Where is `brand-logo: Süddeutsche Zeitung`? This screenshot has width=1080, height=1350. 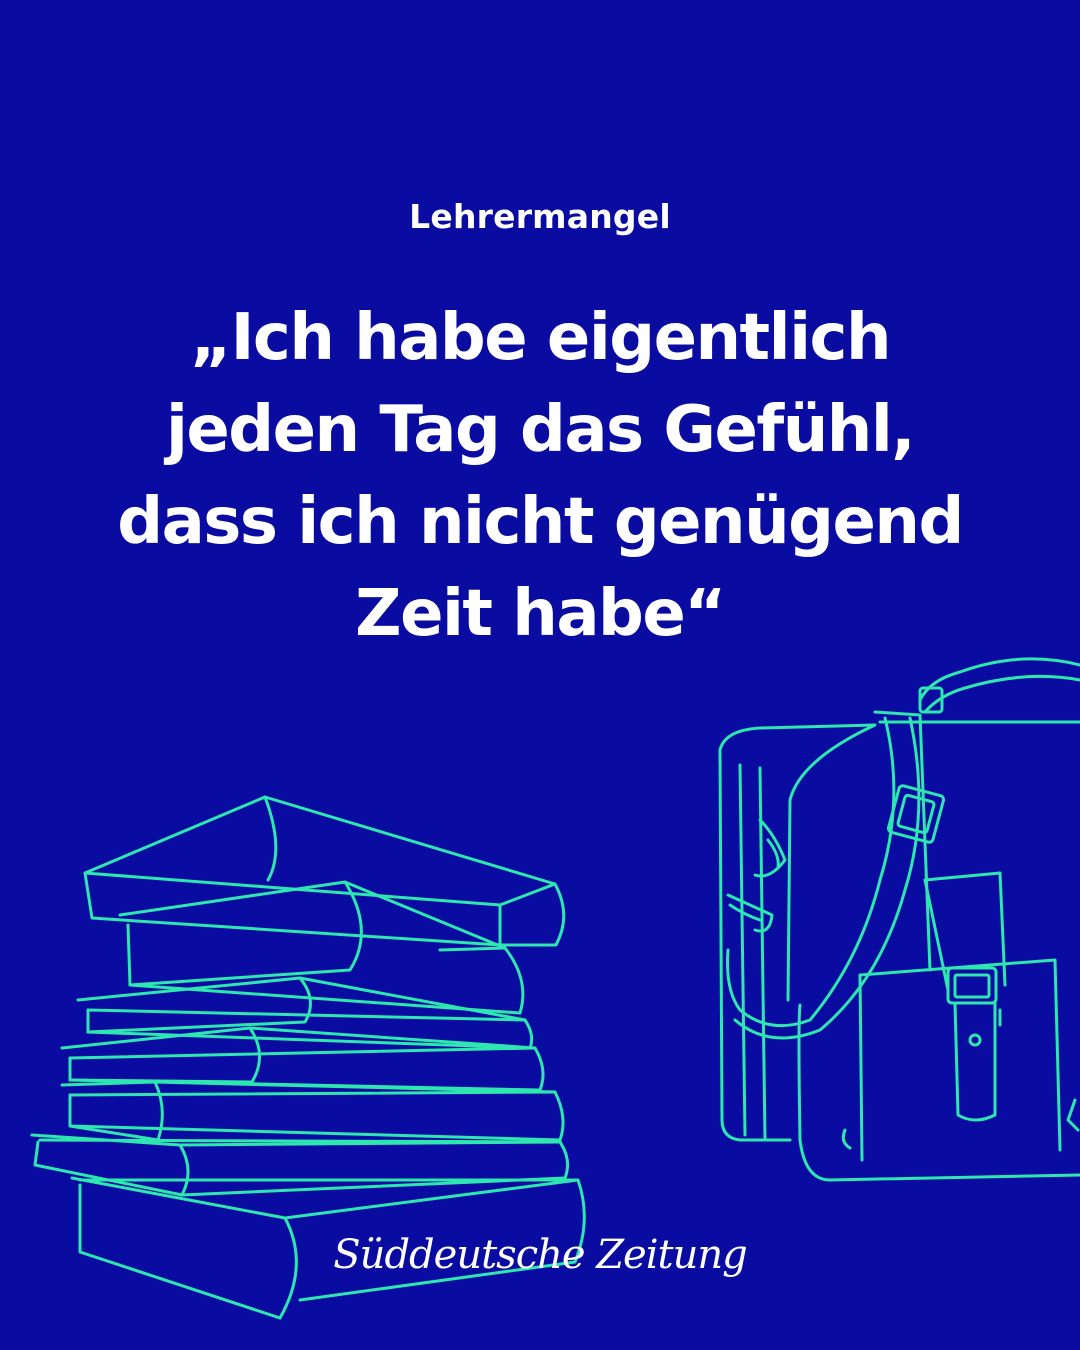
brand-logo: Süddeutsche Zeitung is located at coordinates (540, 1255).